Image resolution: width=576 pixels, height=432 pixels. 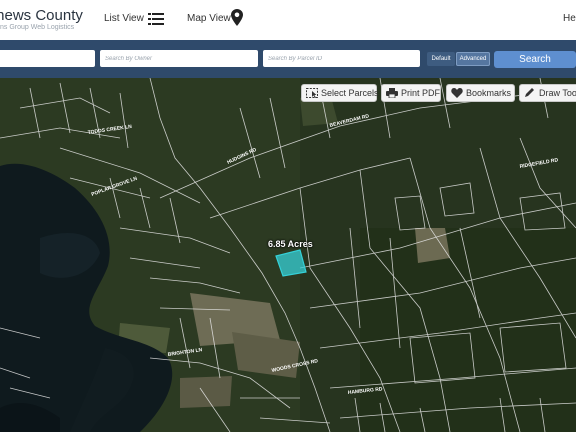 I want to click on parcel-id-search-input, so click(x=341, y=58).